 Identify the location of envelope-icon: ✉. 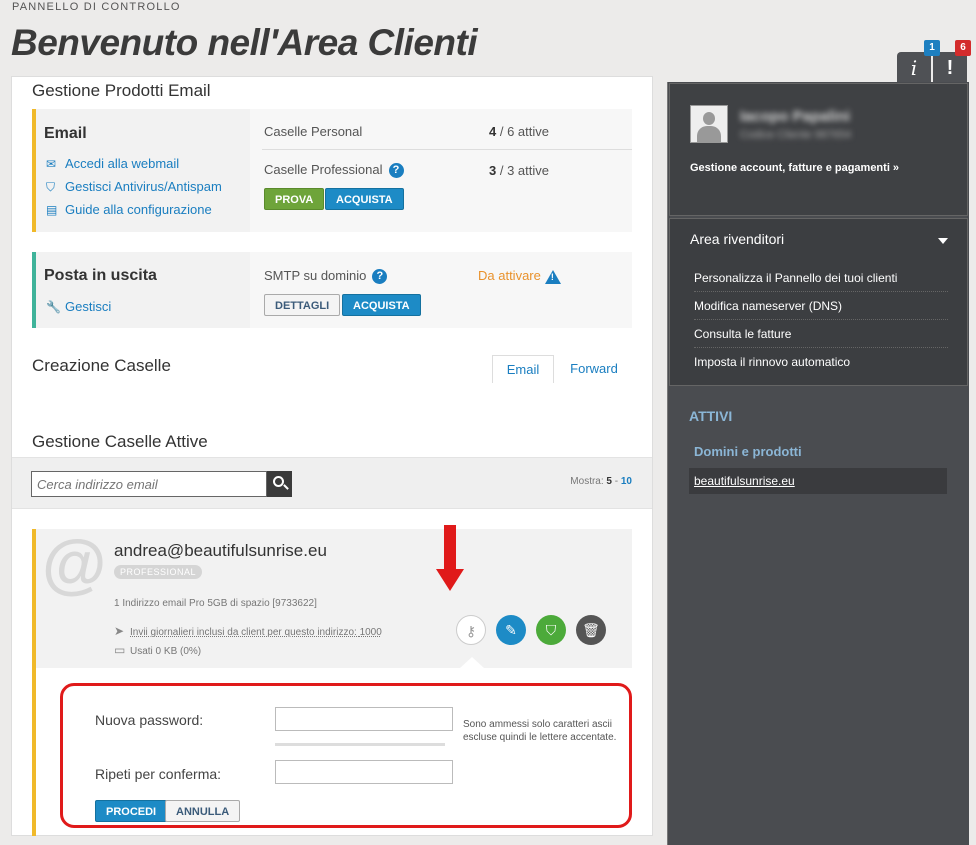
(51, 164).